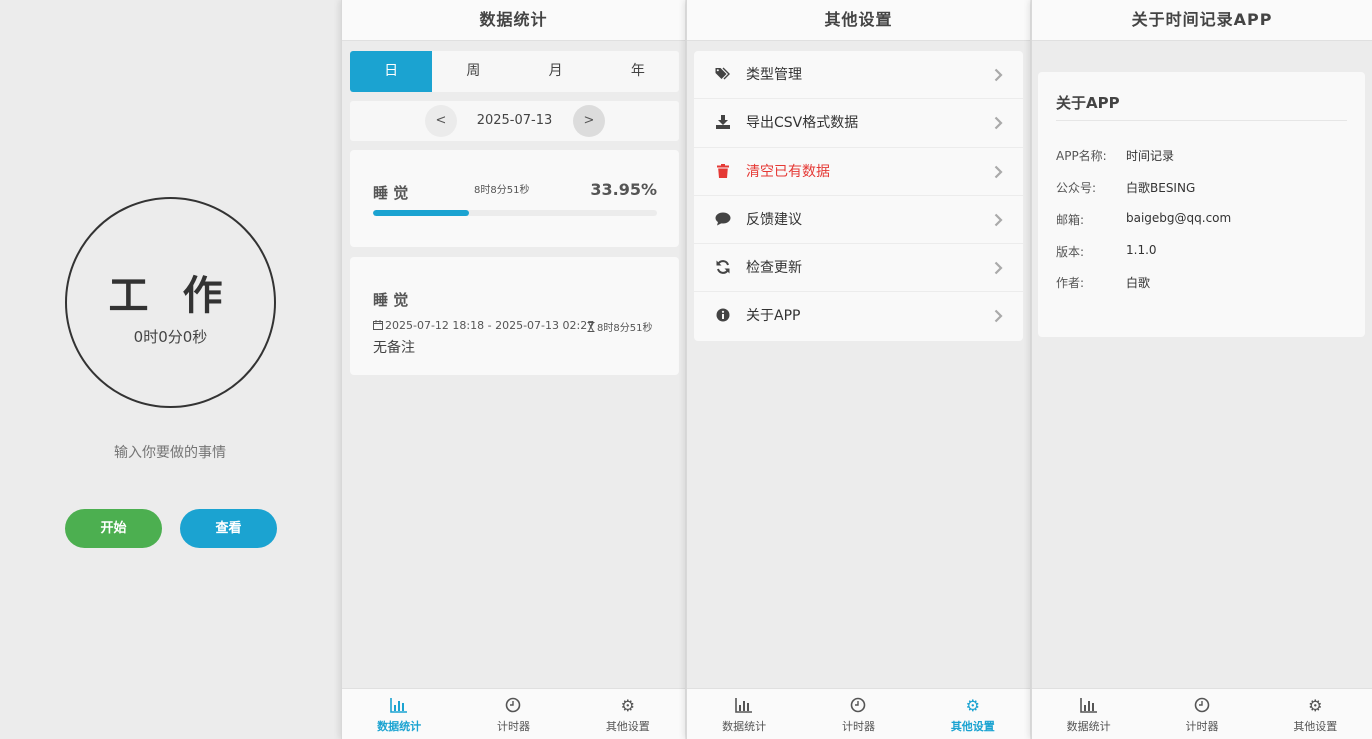 This screenshot has height=739, width=1372. Describe the element at coordinates (170, 452) in the screenshot. I see `task-input` at that location.